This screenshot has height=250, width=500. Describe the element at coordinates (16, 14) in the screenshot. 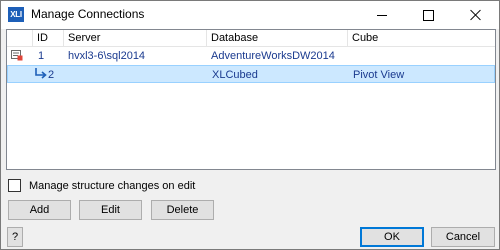

I see `app-icon: XLI` at that location.